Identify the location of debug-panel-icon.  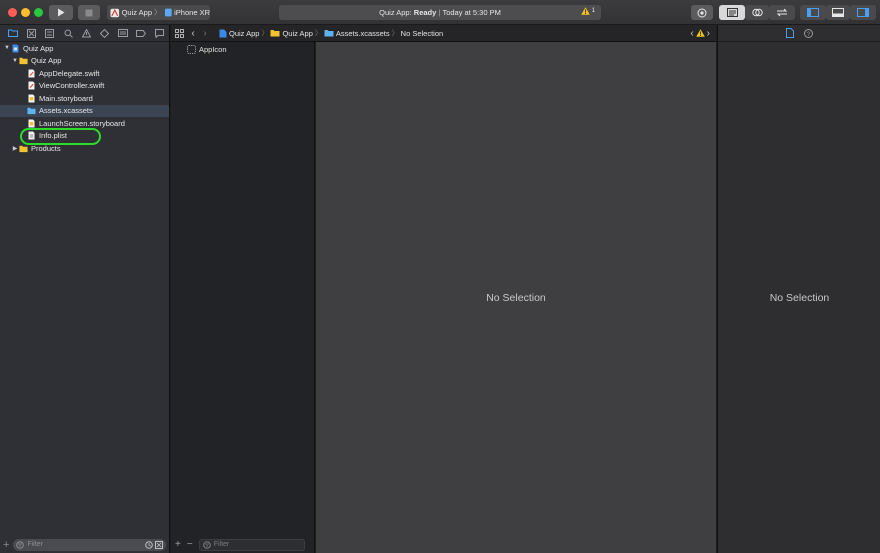
(838, 12).